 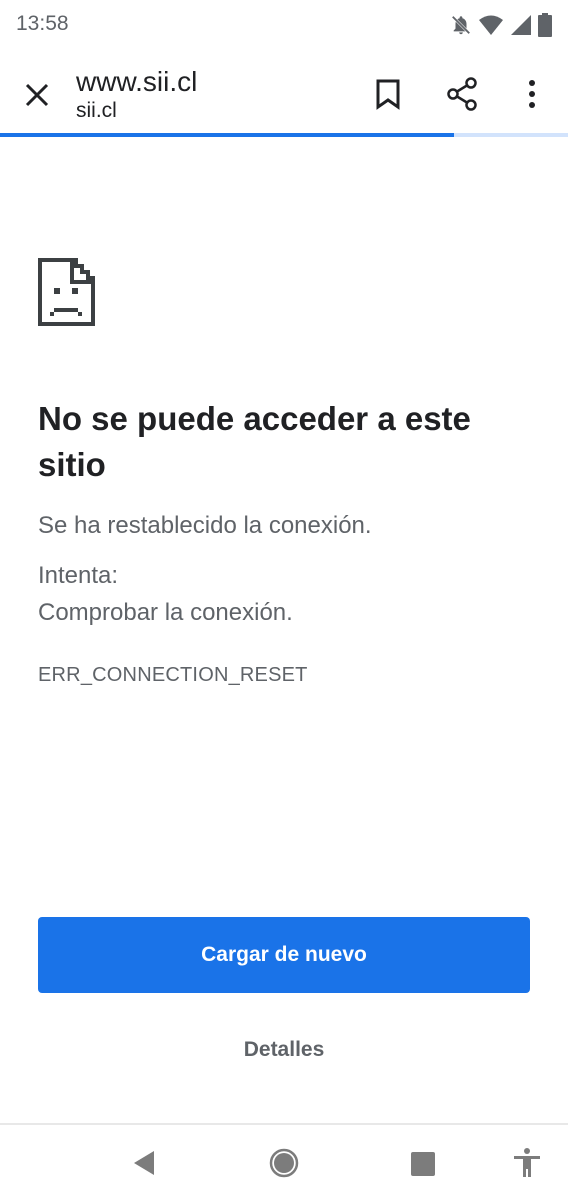 What do you see at coordinates (137, 81) in the screenshot?
I see `page-title: www.sii.cl` at bounding box center [137, 81].